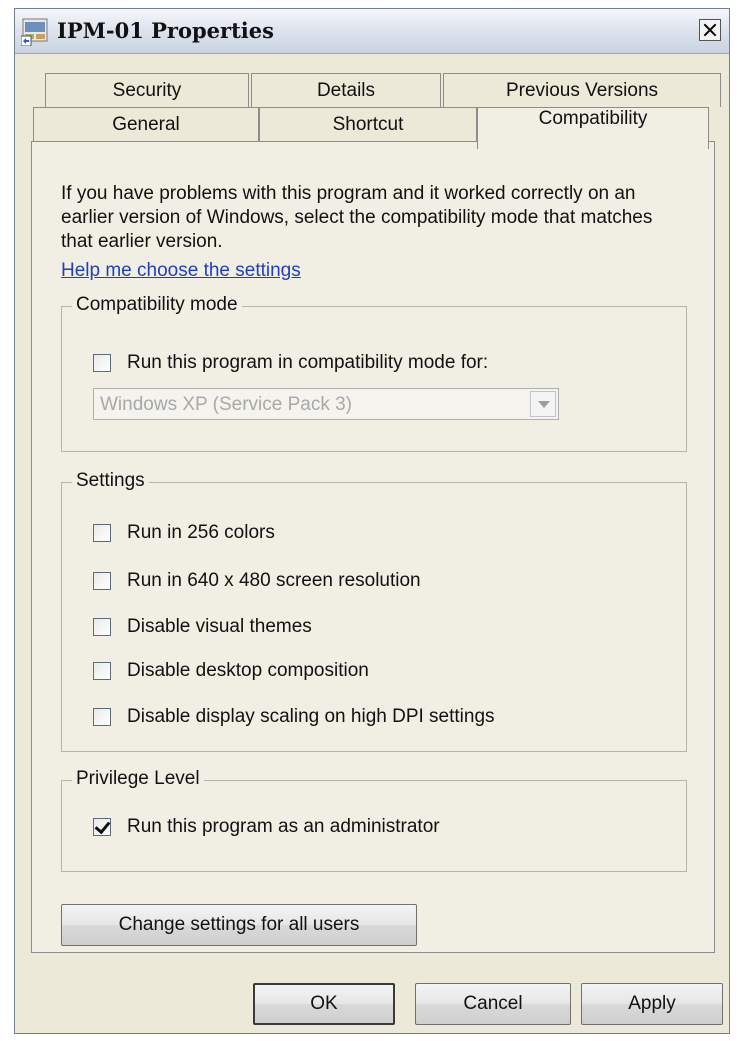 Image resolution: width=746 pixels, height=1041 pixels. I want to click on cancel-button: Cancel, so click(493, 1004).